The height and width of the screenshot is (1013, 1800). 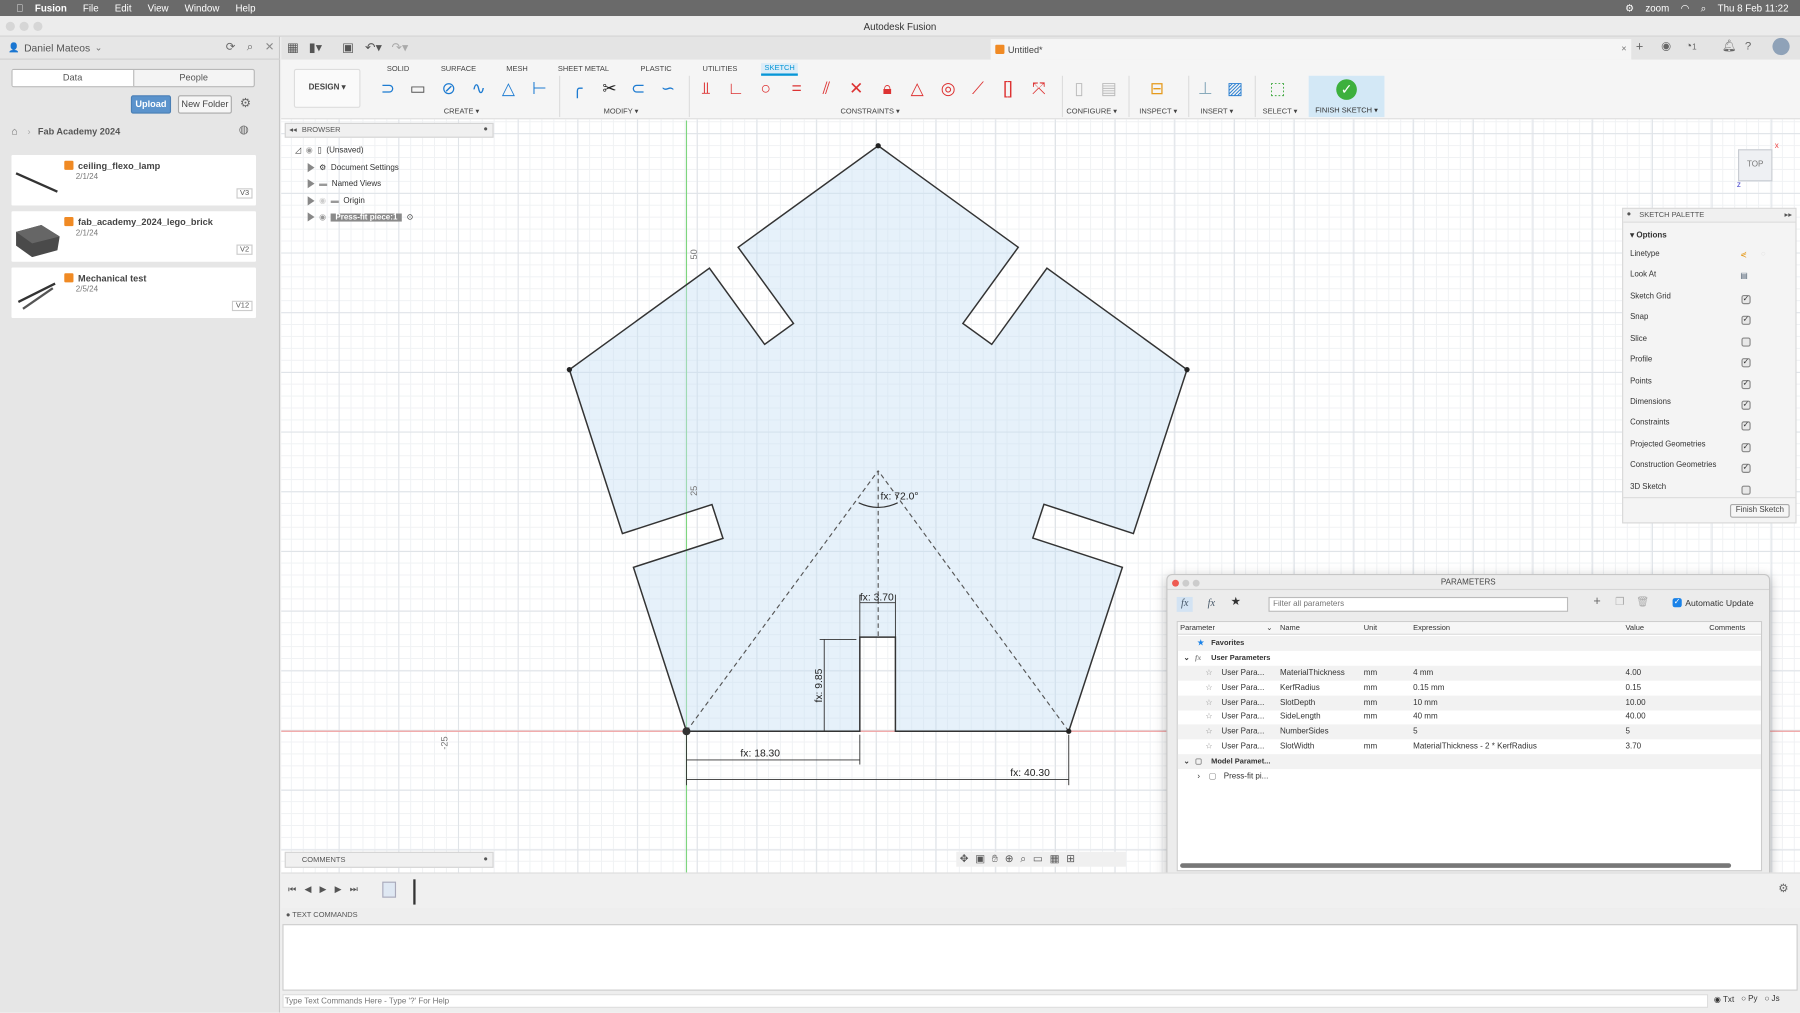 What do you see at coordinates (298, 150) in the screenshot?
I see `collapse-triangle-icon: ◿` at bounding box center [298, 150].